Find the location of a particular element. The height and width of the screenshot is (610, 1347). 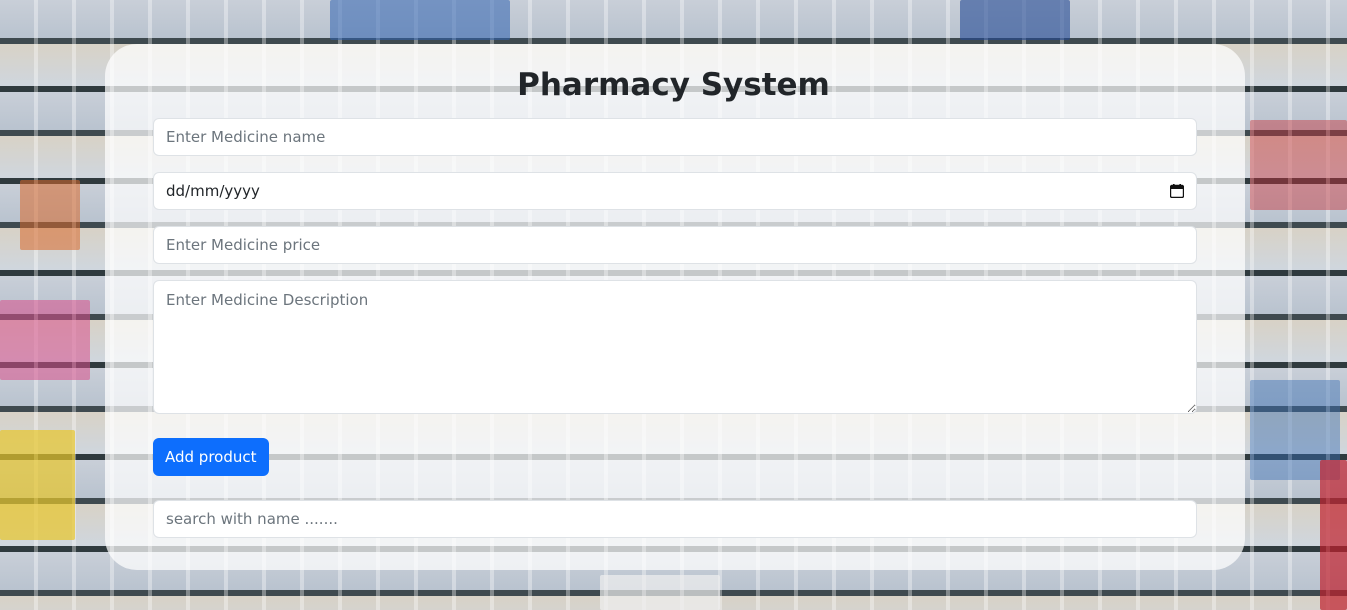

add-product-button: Add product is located at coordinates (211, 457).